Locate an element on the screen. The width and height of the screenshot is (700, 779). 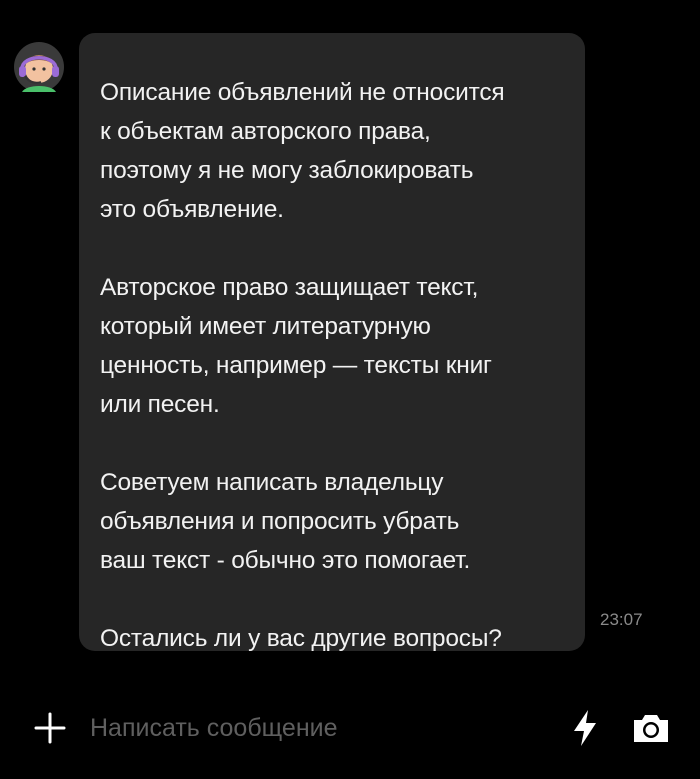
message-paragraph: Остались ли у вас другие вопросы? is located at coordinates (332, 638).